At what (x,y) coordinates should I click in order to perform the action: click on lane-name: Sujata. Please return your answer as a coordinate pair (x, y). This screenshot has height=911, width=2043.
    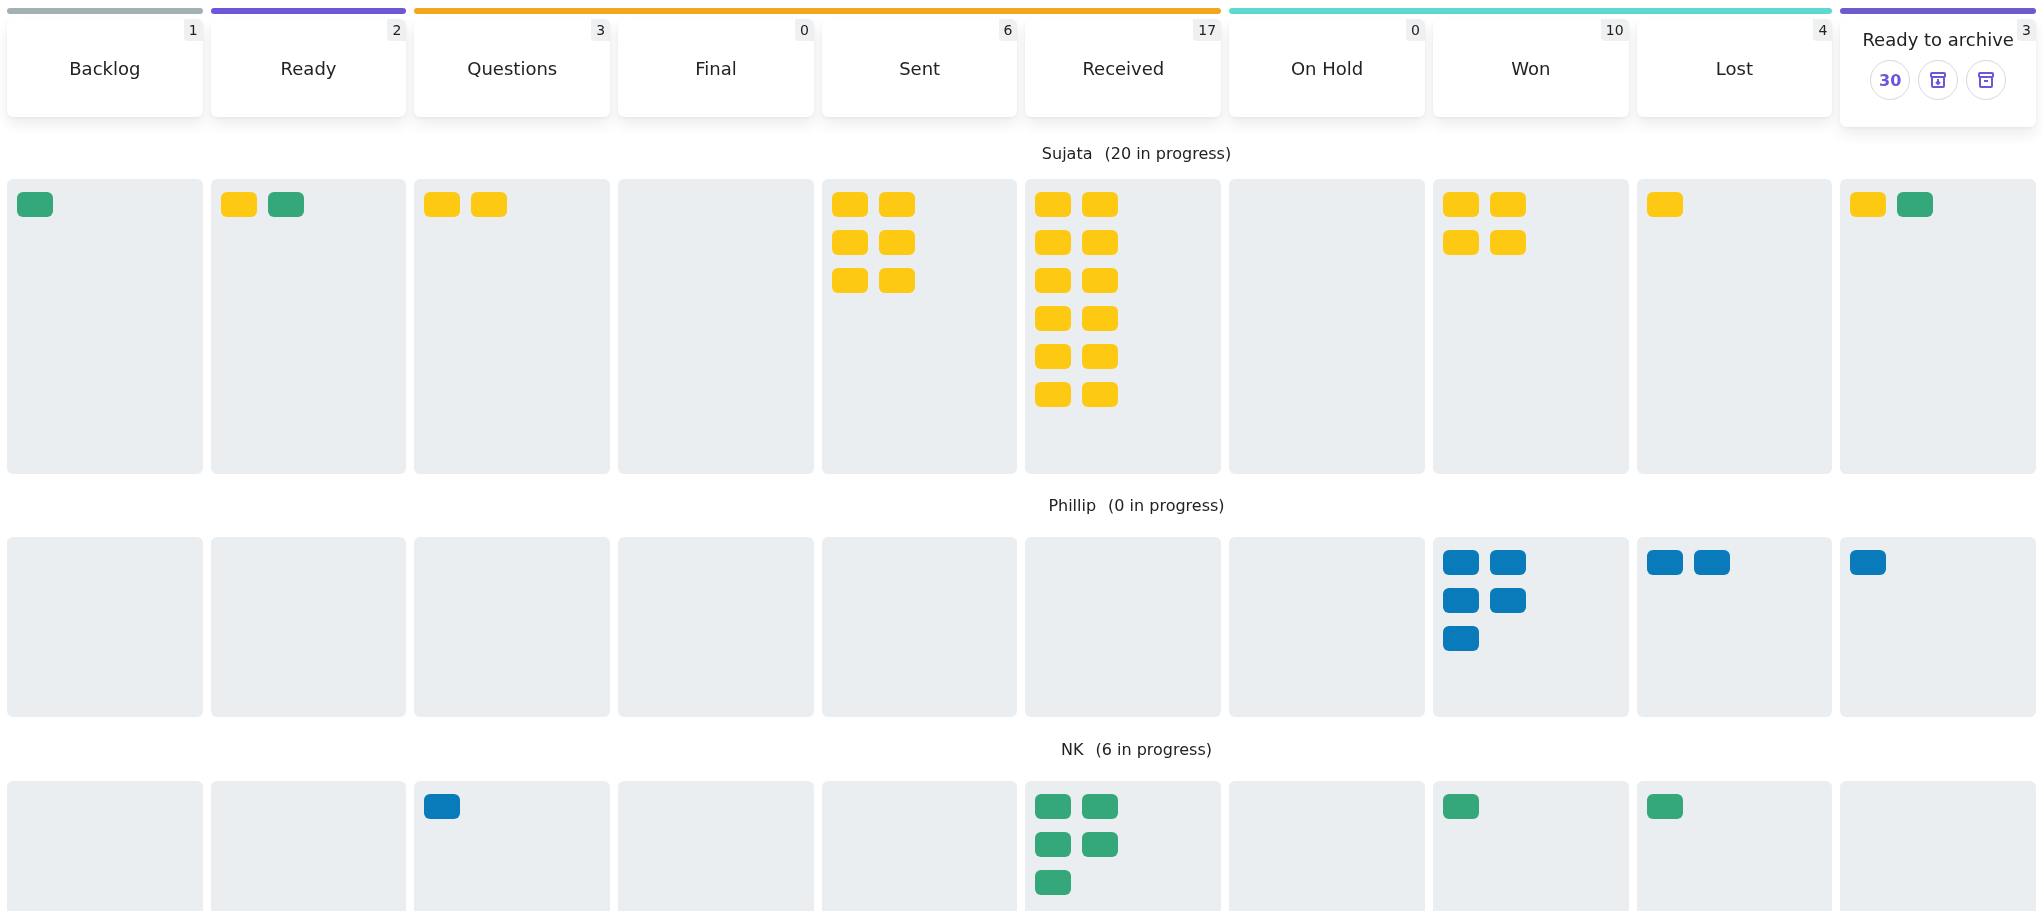
    Looking at the image, I should click on (1067, 153).